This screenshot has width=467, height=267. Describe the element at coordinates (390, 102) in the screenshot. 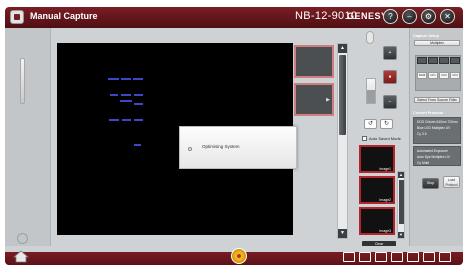

I see `zoom-out-button: −` at that location.